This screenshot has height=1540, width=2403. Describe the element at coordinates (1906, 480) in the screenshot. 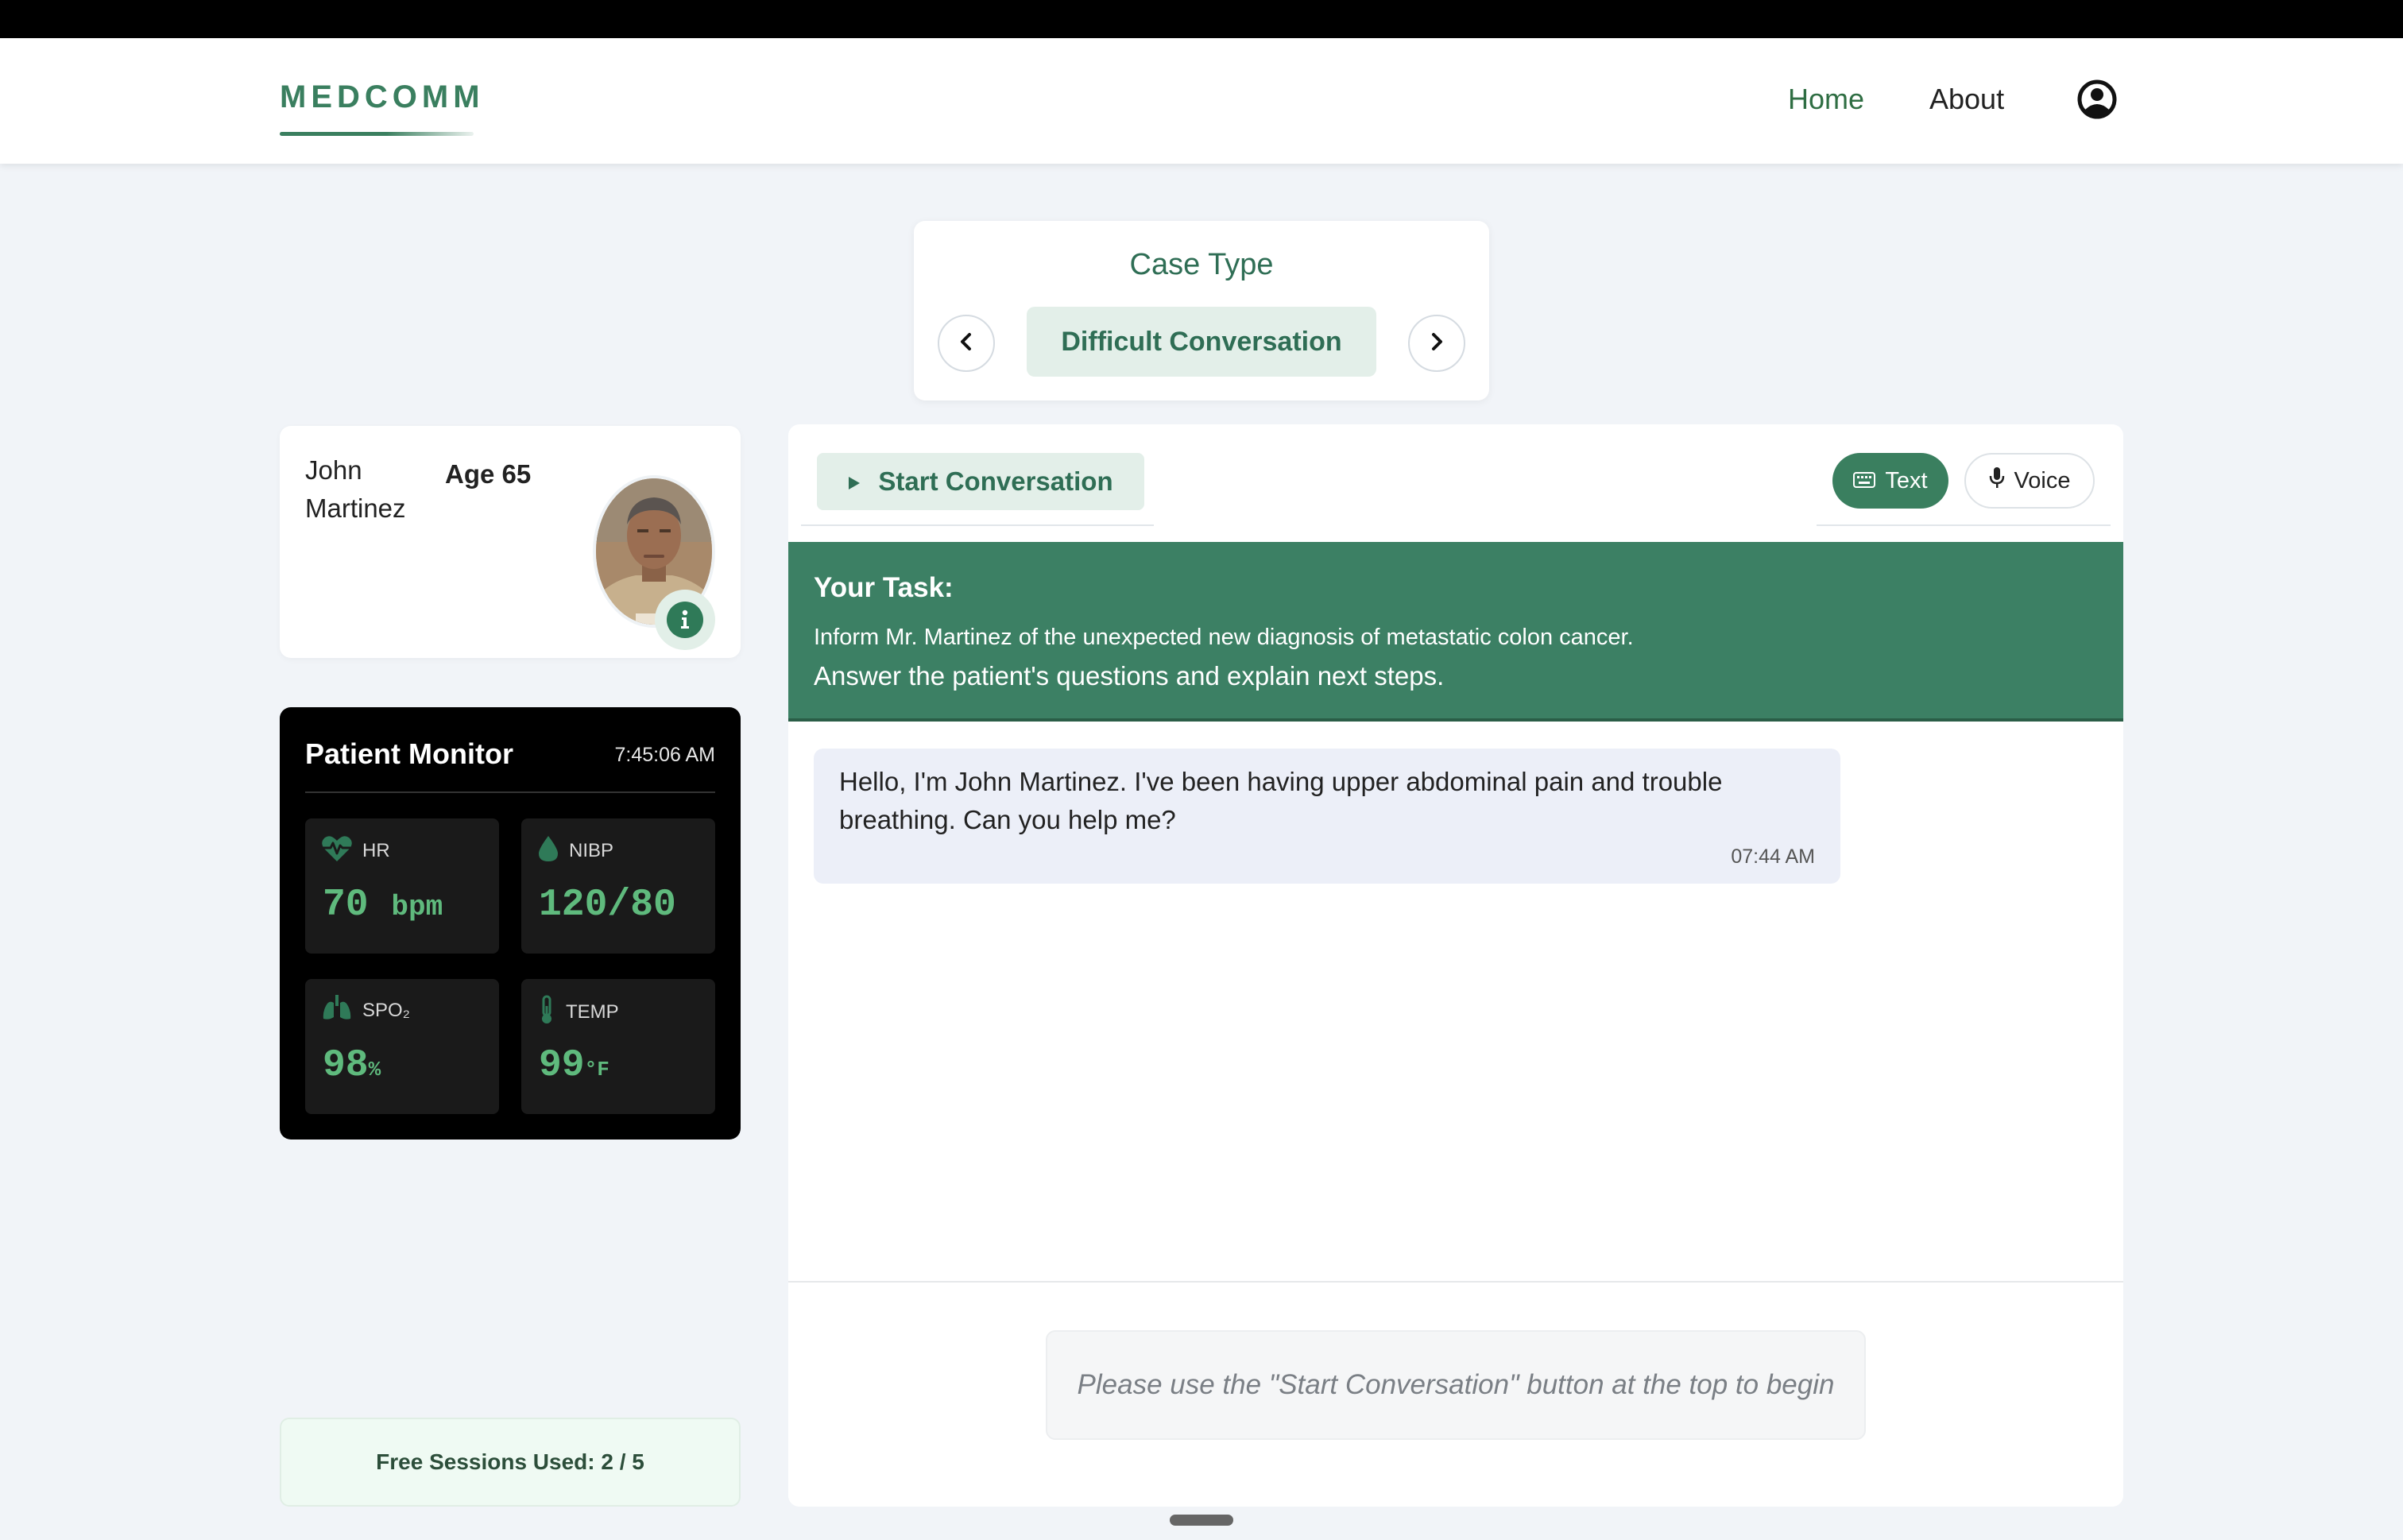

I see `text-mode-label: Text` at that location.